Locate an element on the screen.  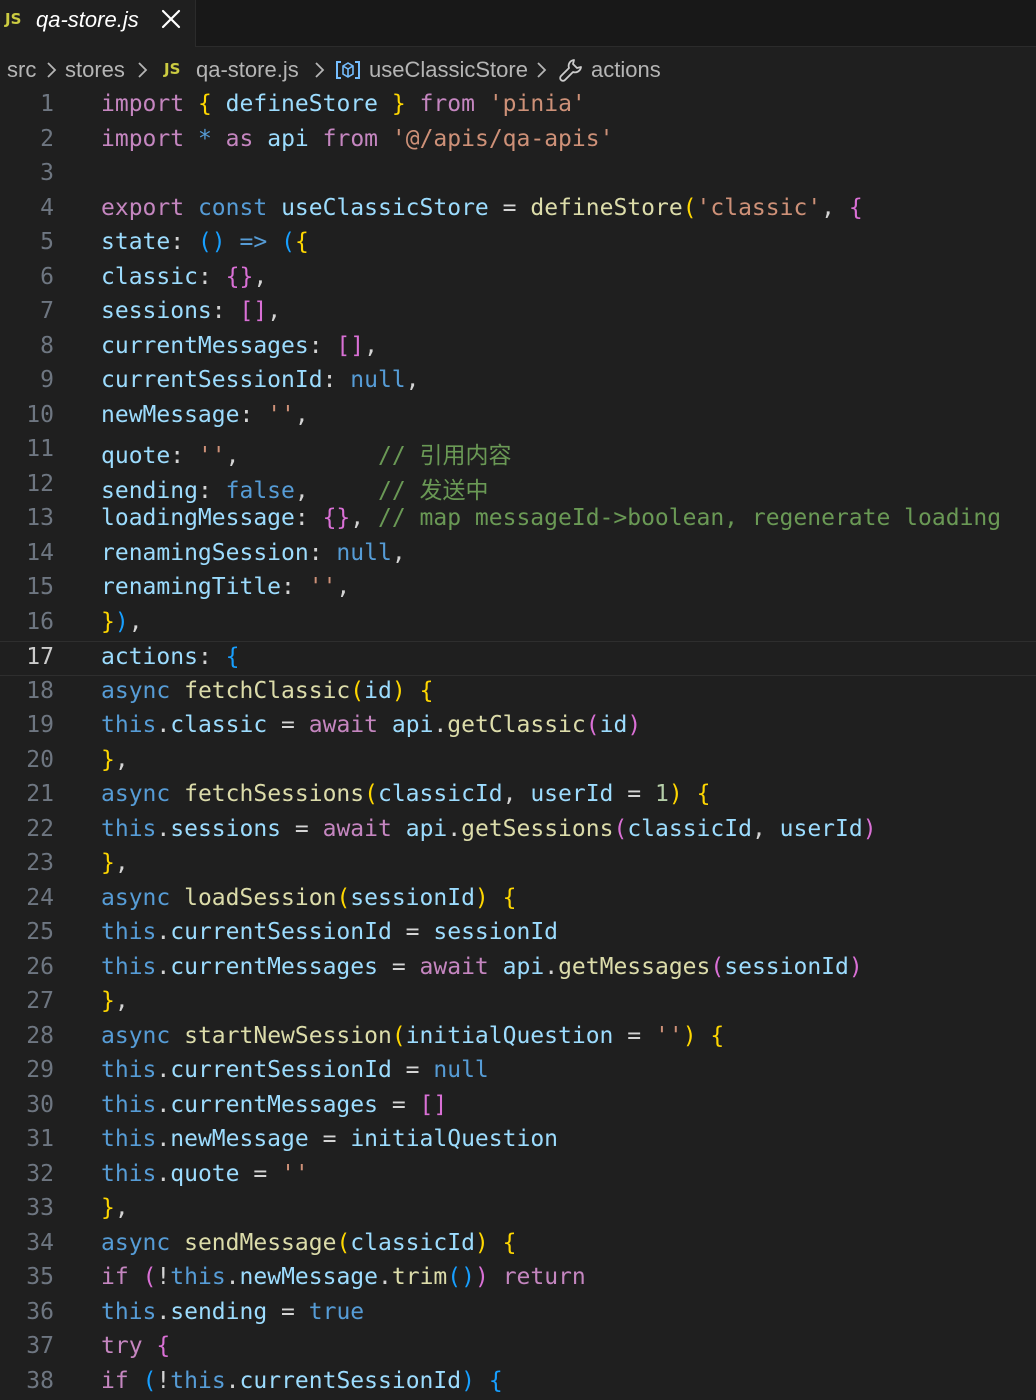
code-line: 37try { is located at coordinates (518, 1348).